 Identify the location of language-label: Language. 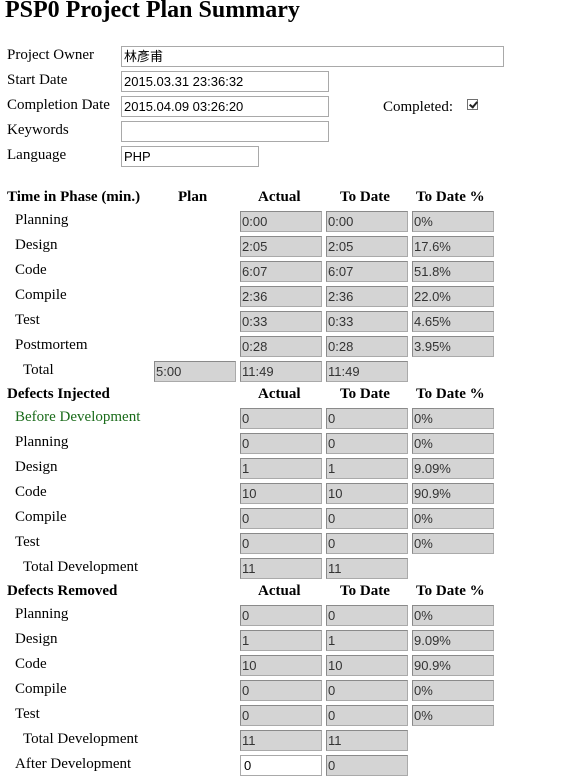
(37, 155).